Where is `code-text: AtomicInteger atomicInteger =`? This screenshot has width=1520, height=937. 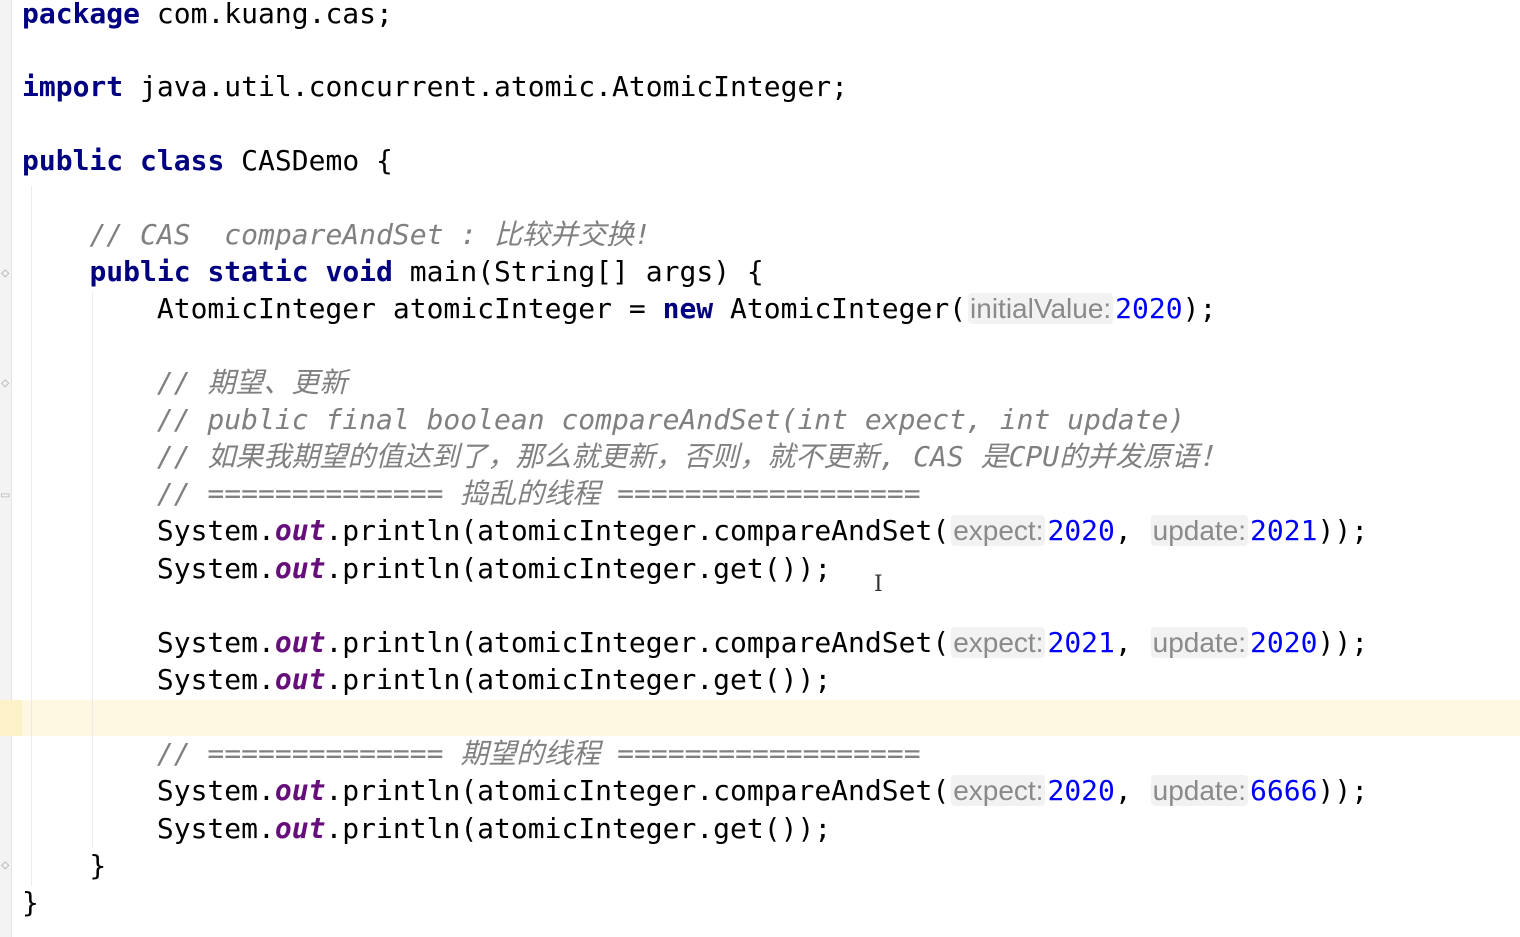
code-text: AtomicInteger atomicInteger = is located at coordinates (409, 308).